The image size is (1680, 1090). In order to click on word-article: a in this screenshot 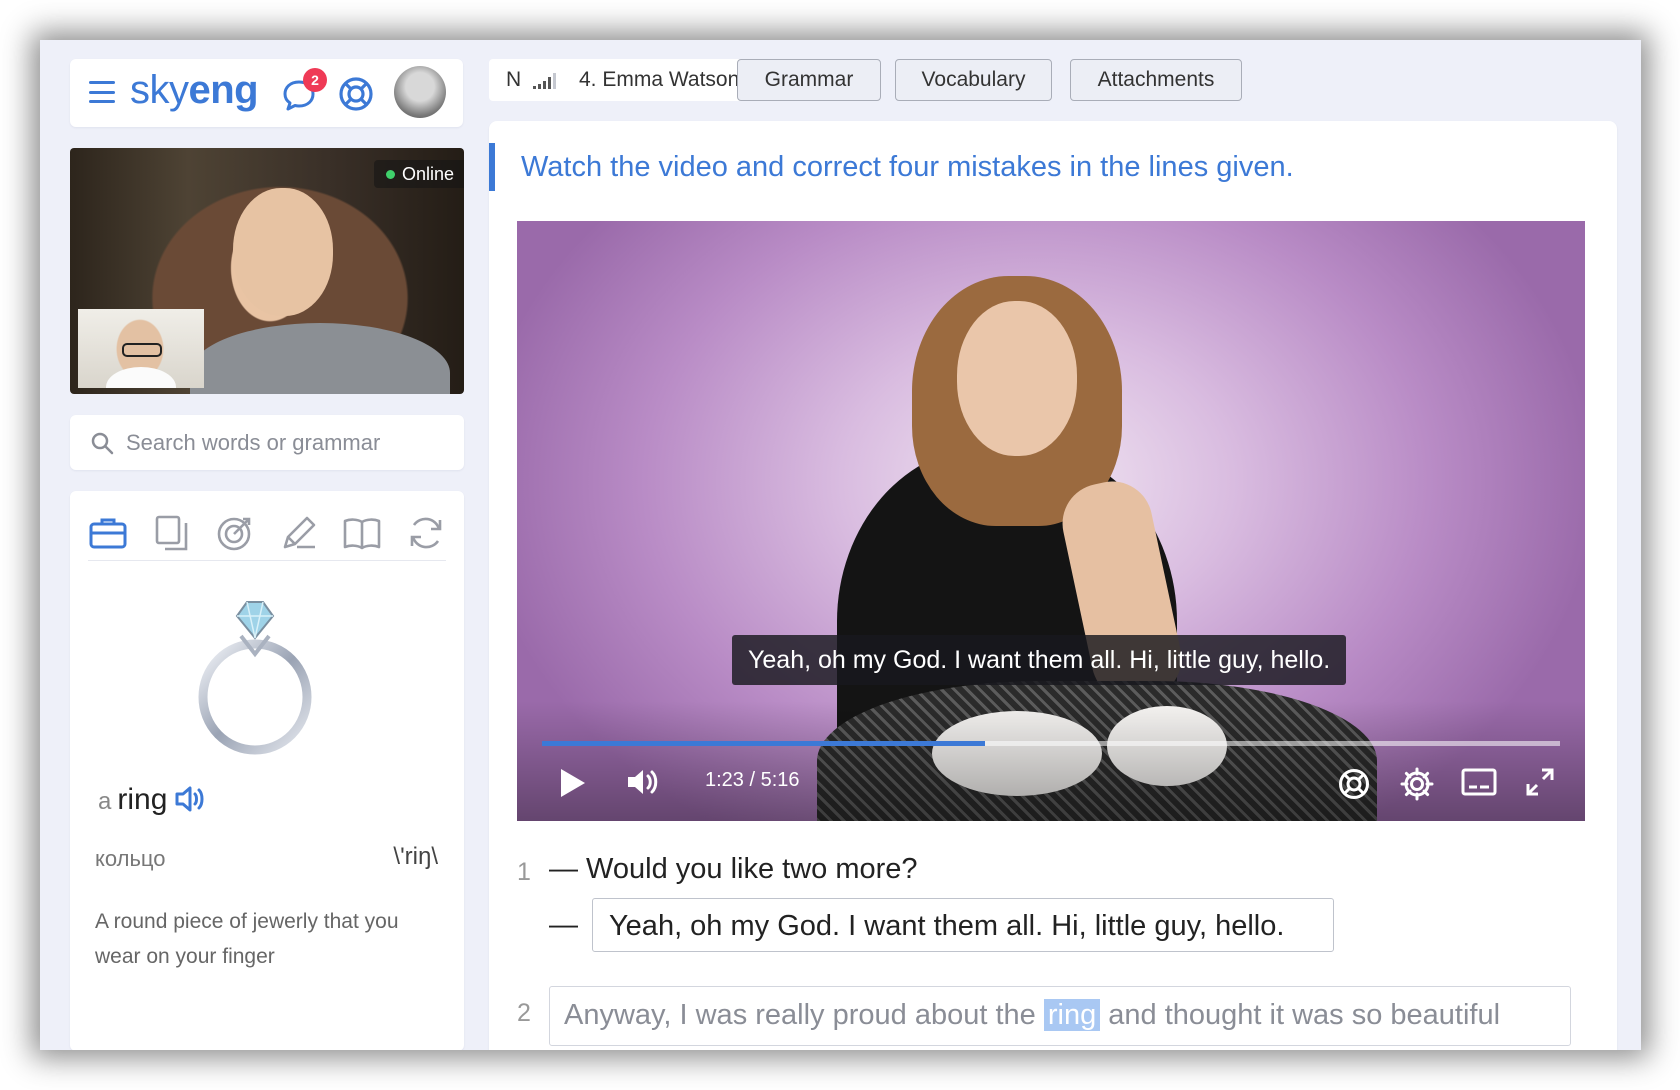, I will do `click(105, 801)`.